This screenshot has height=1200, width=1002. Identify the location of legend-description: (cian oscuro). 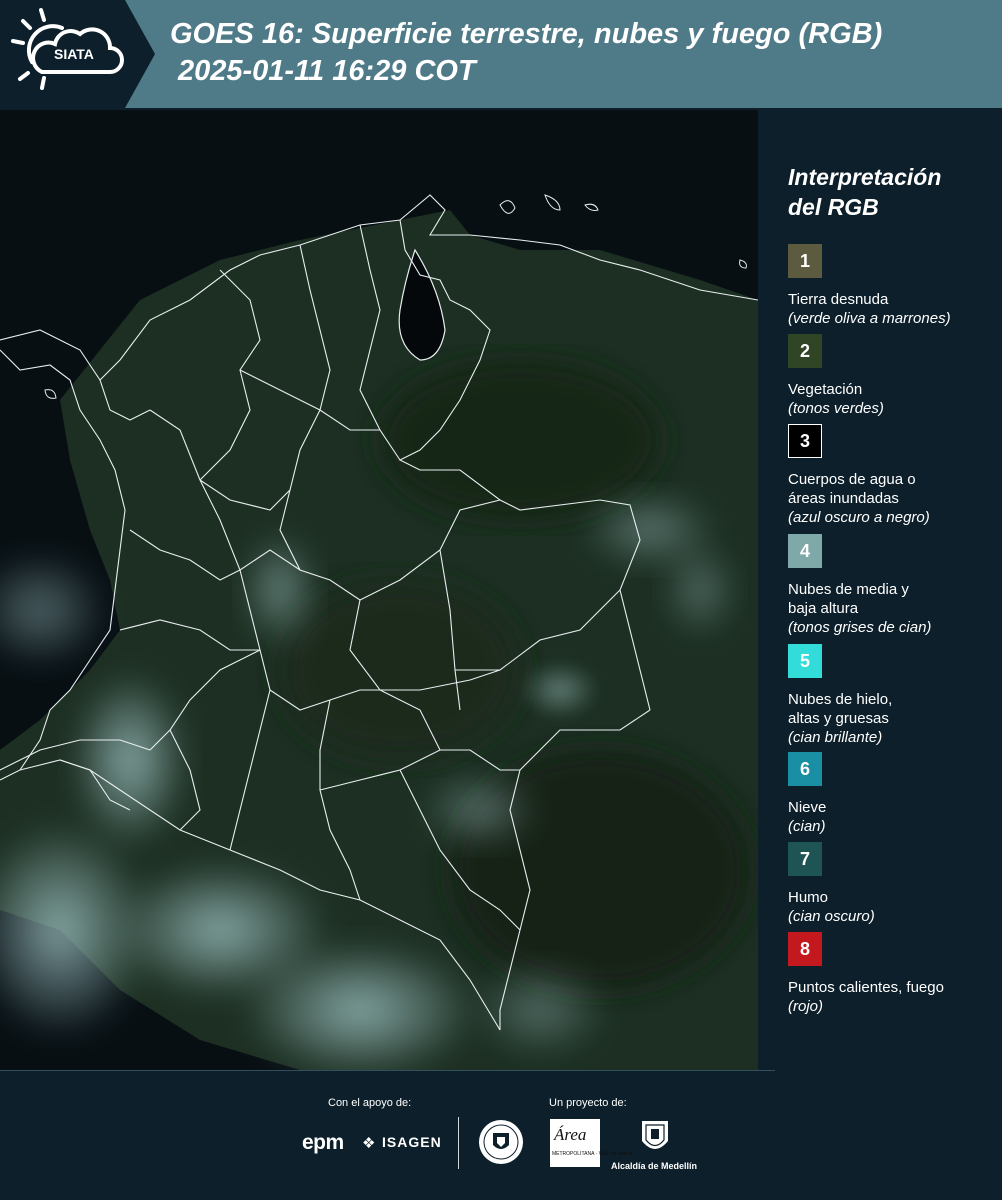
(831, 916).